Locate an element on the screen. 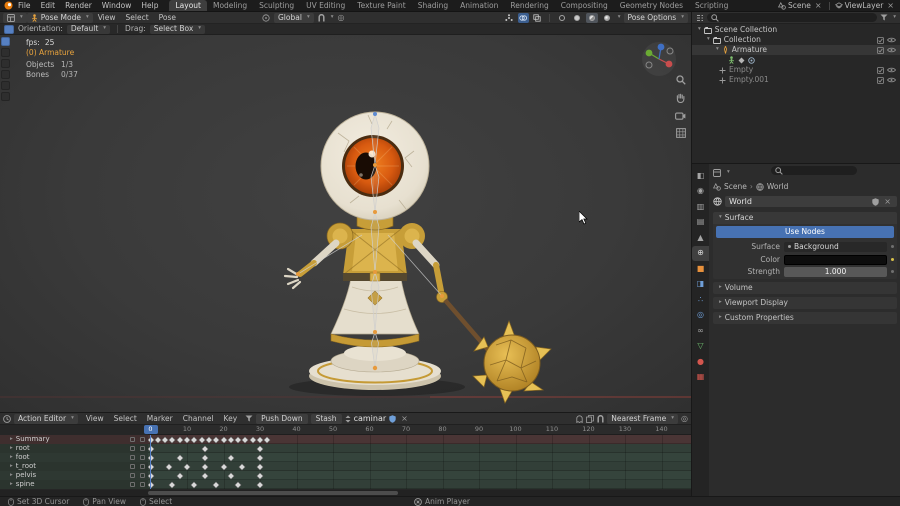 Image resolution: width=900 pixels, height=506 pixels. properties-tab-particles: ∴ is located at coordinates (700, 299).